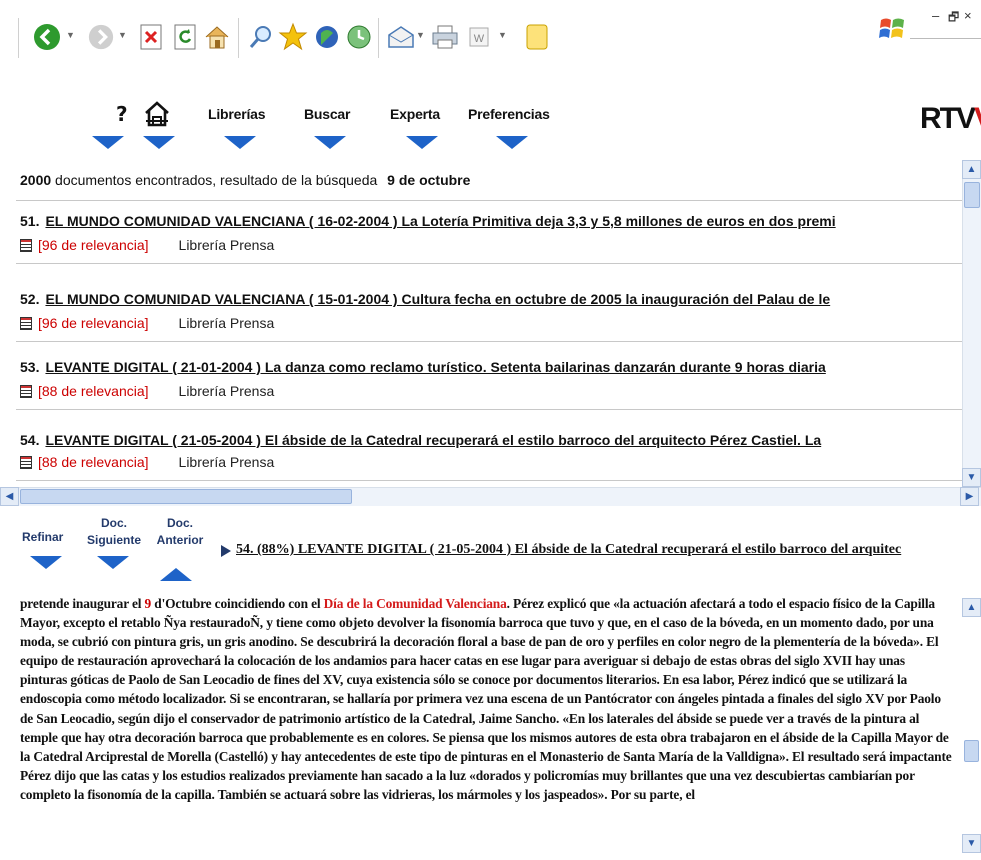  Describe the element at coordinates (82, 603) in the screenshot. I see `body-text-segment: pretende inaugurar el` at that location.